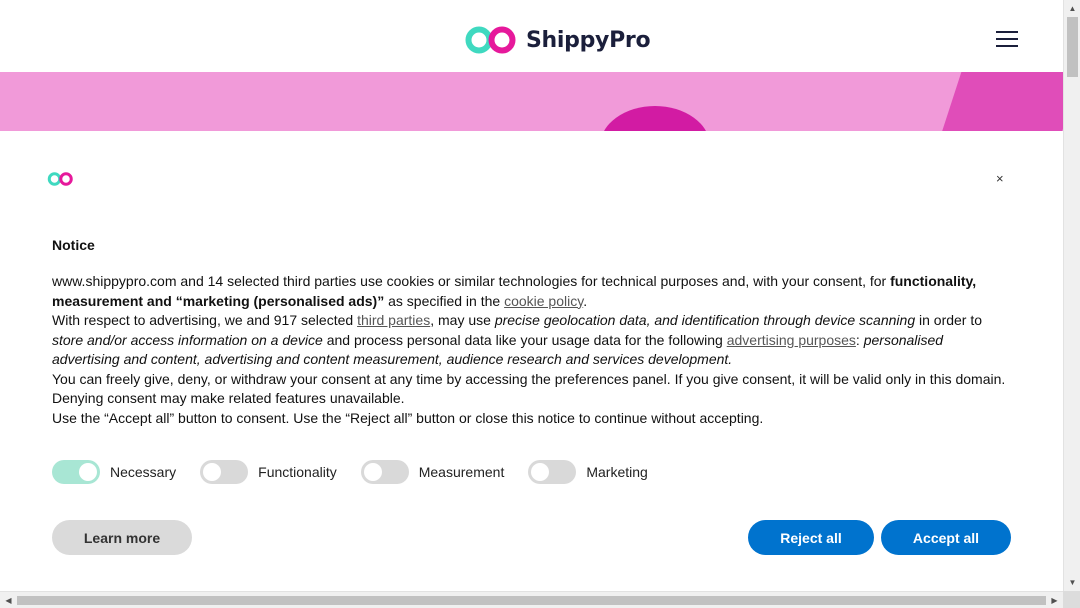 This screenshot has height=608, width=1080. What do you see at coordinates (949, 320) in the screenshot?
I see `notice-text: in order to` at bounding box center [949, 320].